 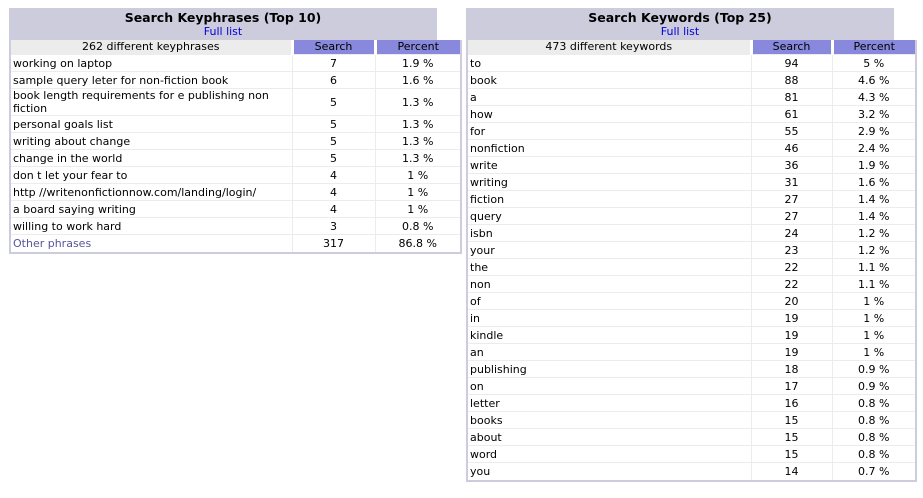 What do you see at coordinates (609, 420) in the screenshot?
I see `row-label: books` at bounding box center [609, 420].